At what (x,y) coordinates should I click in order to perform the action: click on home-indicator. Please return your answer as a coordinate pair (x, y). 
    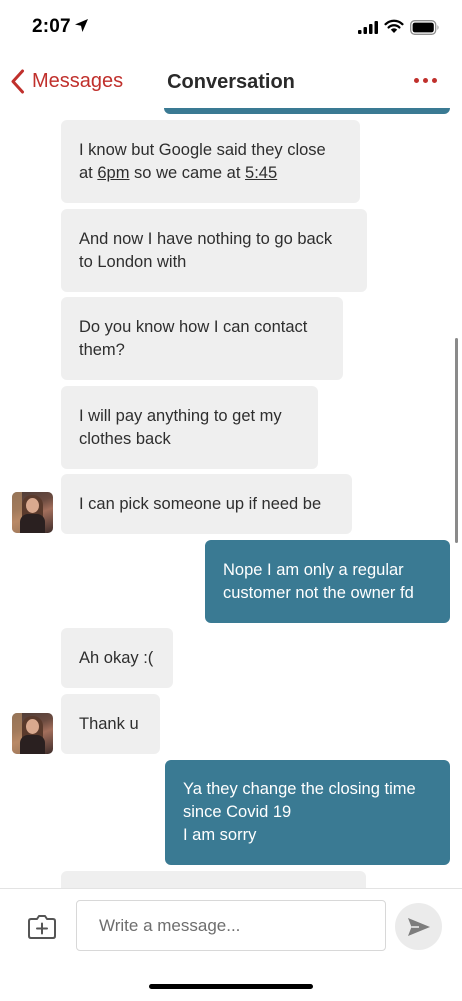
    Looking at the image, I should click on (231, 986).